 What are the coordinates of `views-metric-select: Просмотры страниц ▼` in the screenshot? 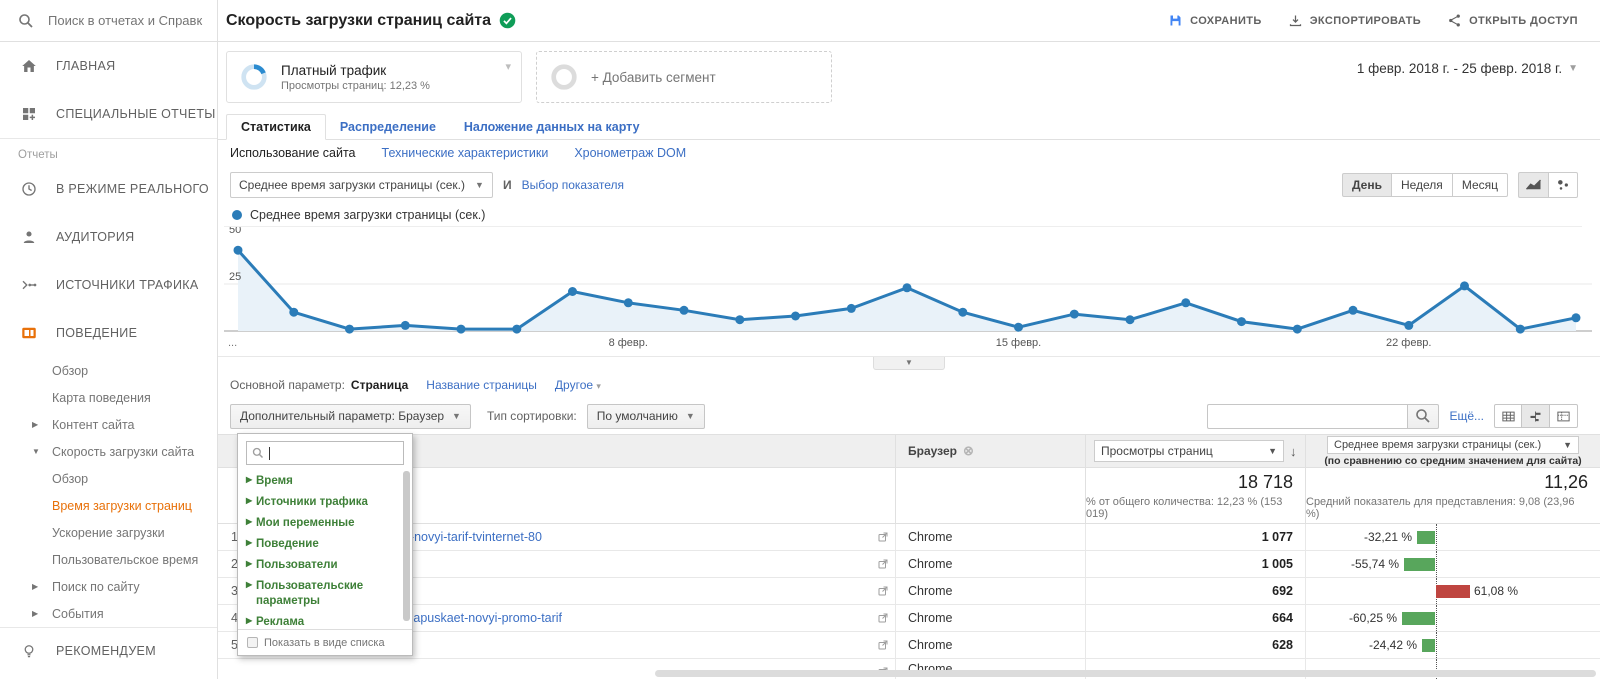 It's located at (1189, 451).